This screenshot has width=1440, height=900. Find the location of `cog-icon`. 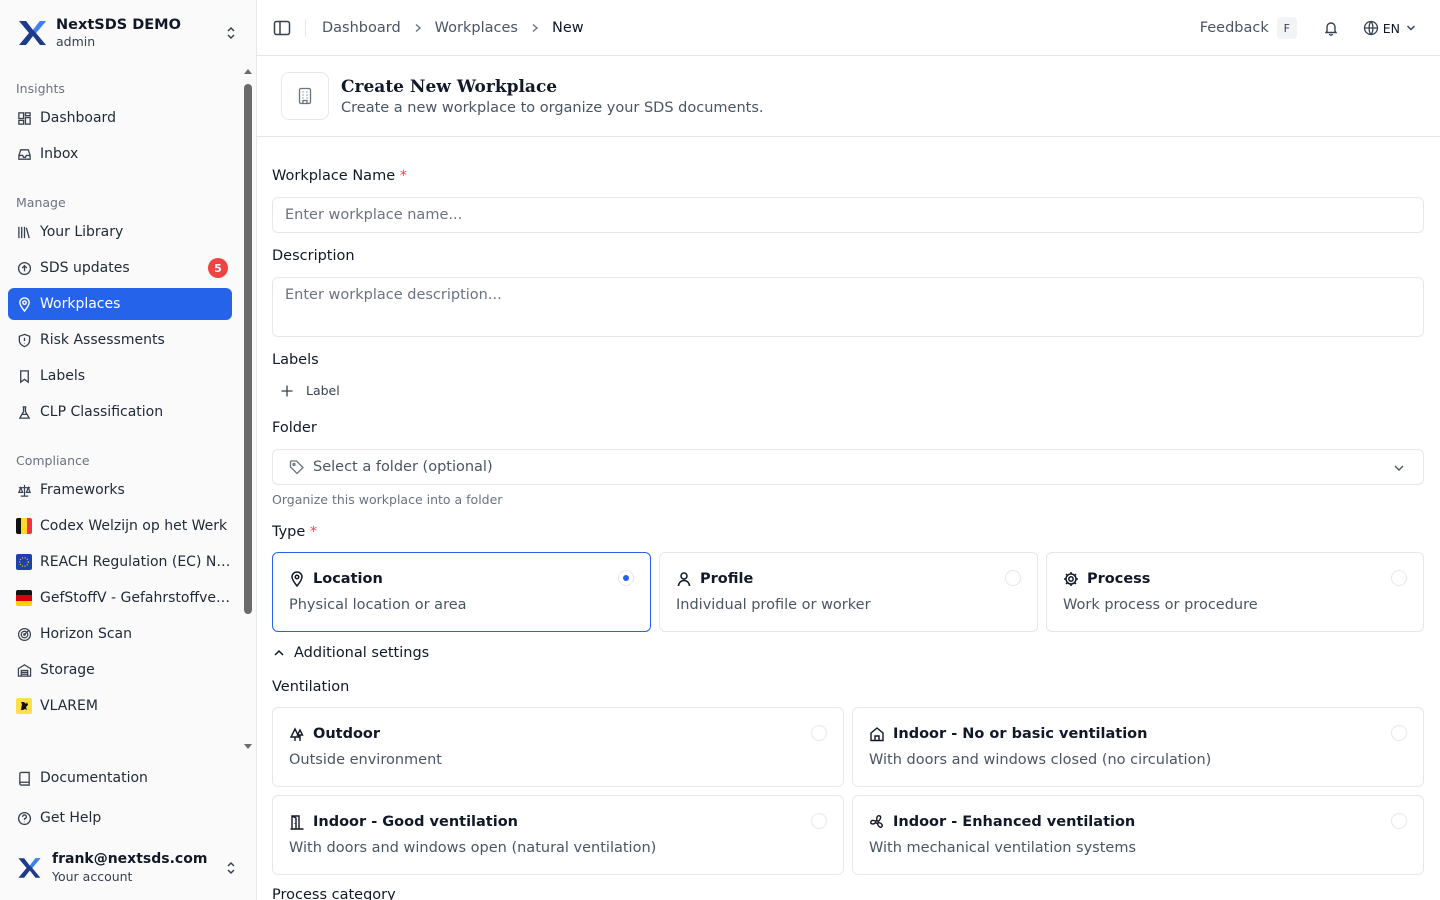

cog-icon is located at coordinates (1071, 579).